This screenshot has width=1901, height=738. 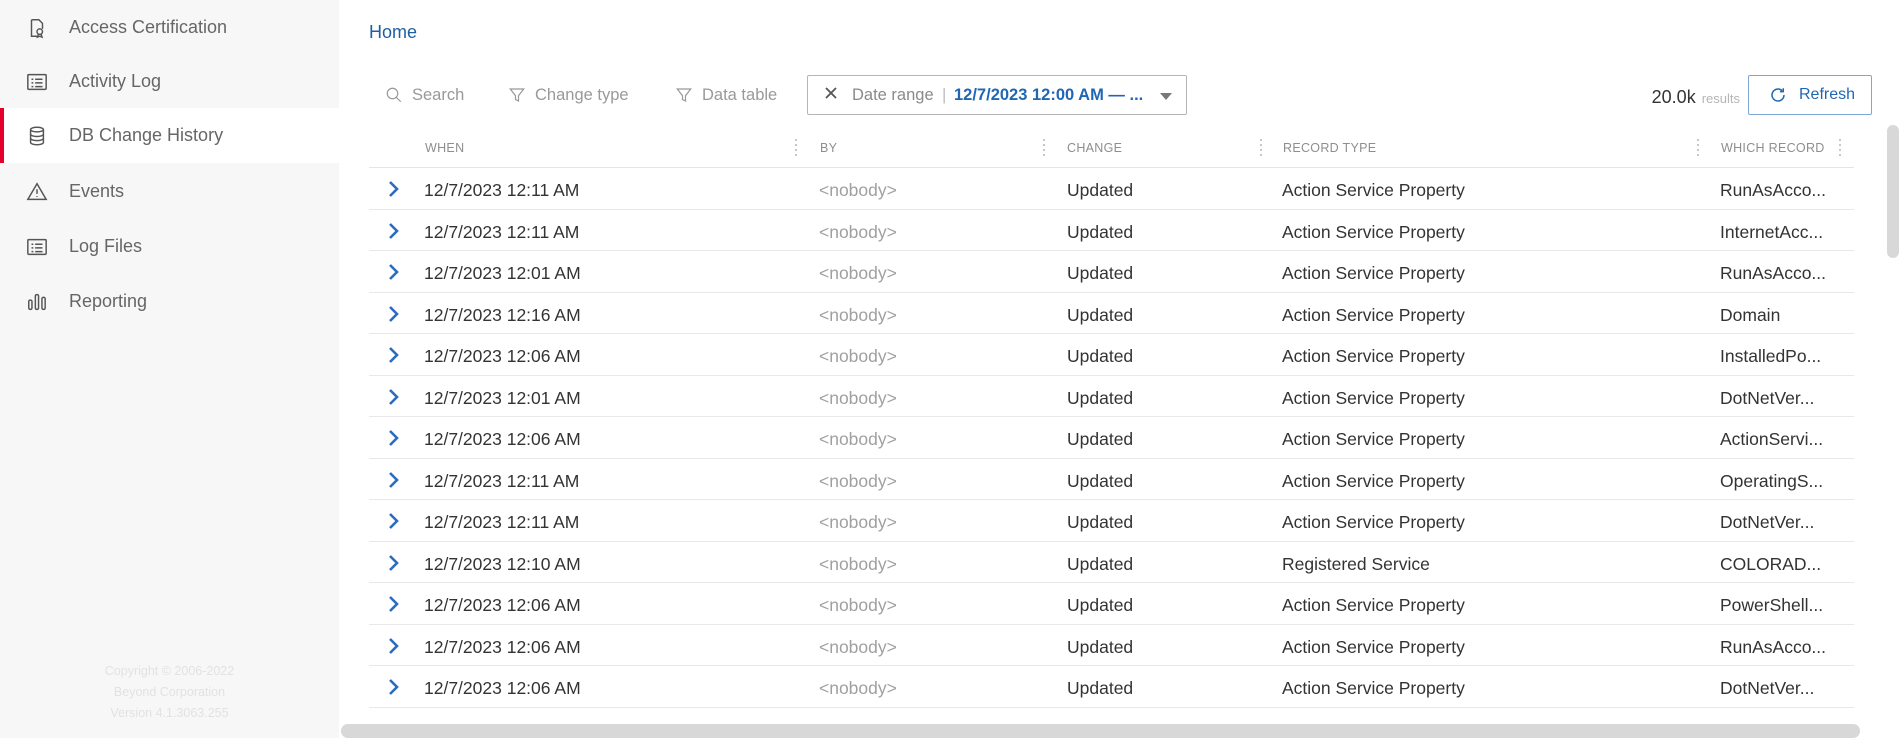 What do you see at coordinates (833, 95) in the screenshot?
I see `close-icon` at bounding box center [833, 95].